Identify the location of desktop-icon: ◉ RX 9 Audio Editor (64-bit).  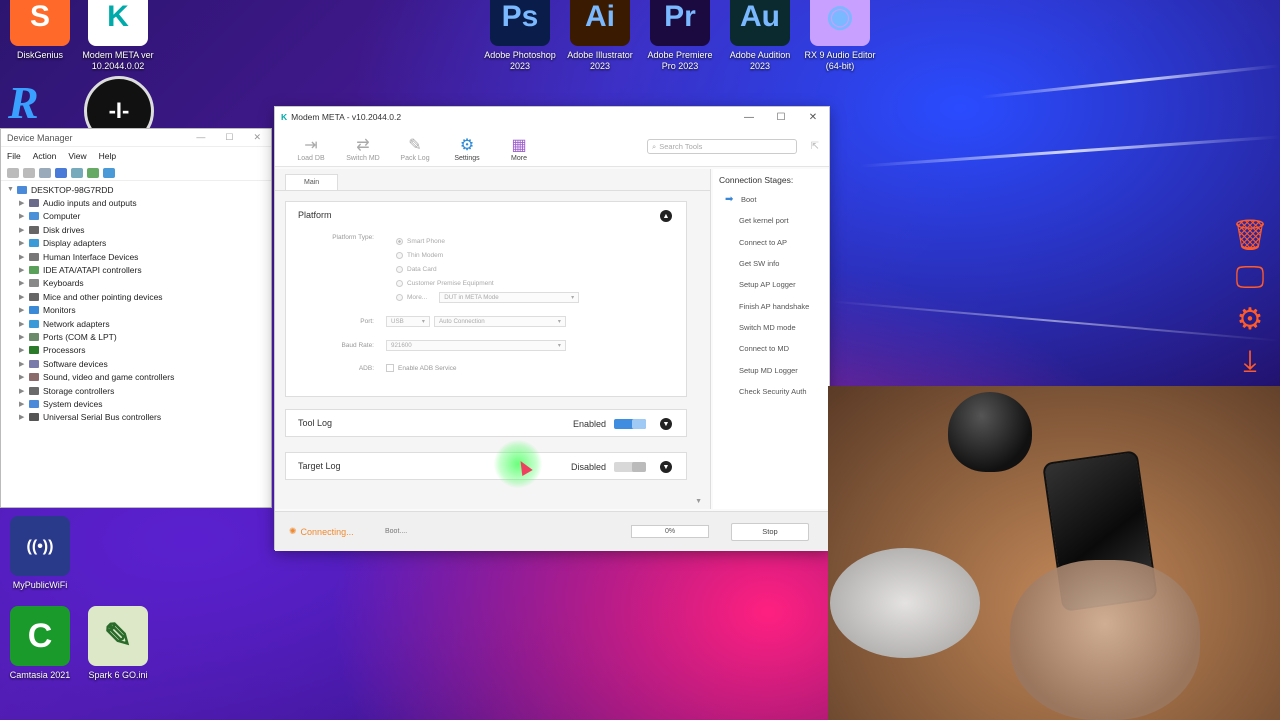
(840, 36).